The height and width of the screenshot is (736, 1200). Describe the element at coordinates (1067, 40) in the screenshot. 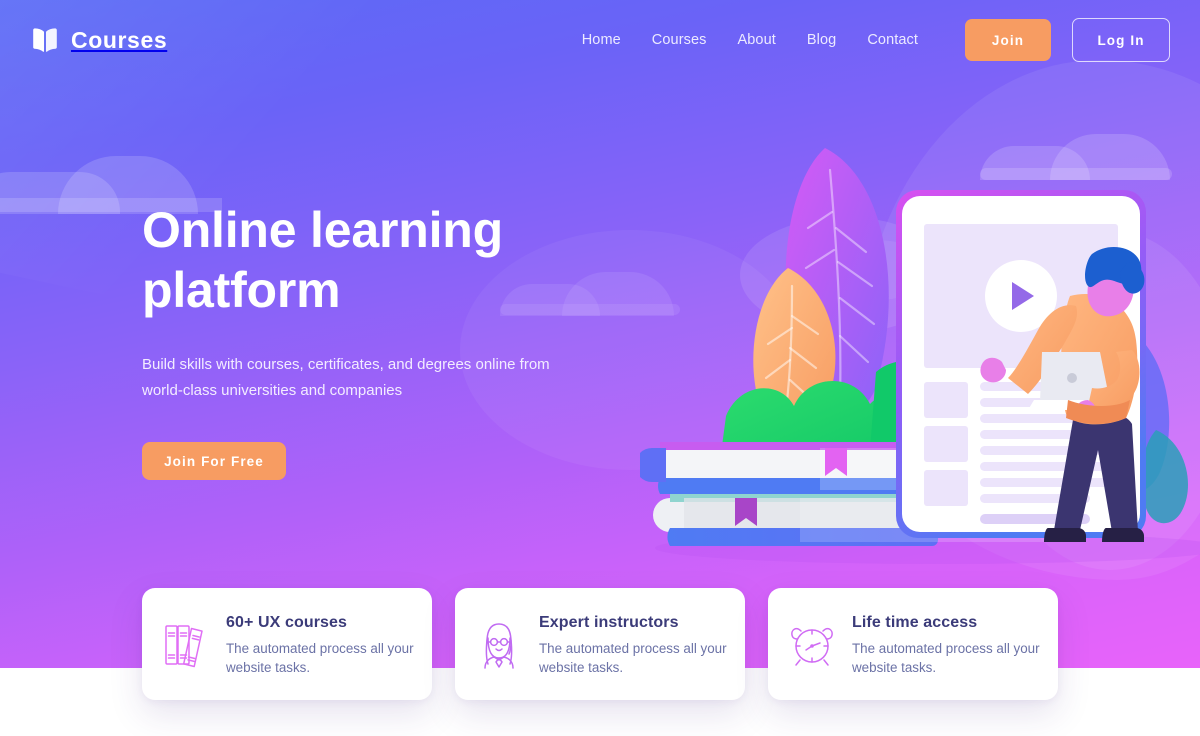

I see `header-actions: Join Log In` at that location.